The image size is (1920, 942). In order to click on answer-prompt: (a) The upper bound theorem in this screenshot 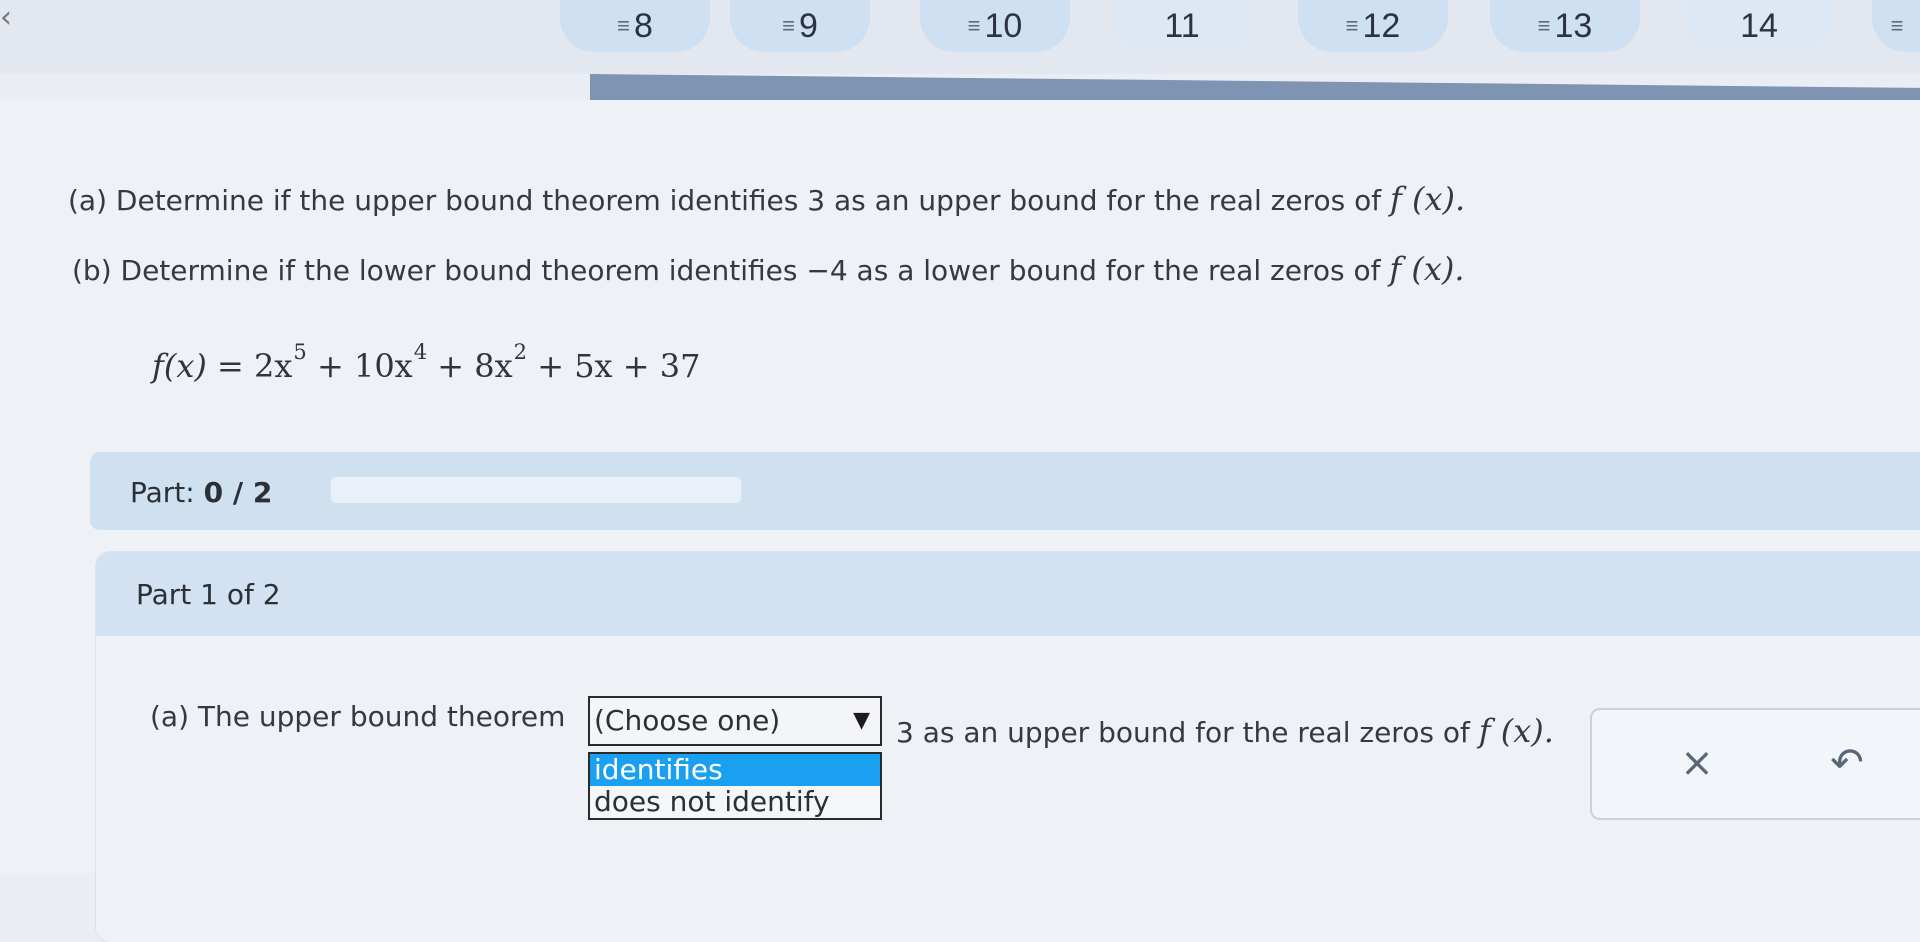, I will do `click(358, 716)`.